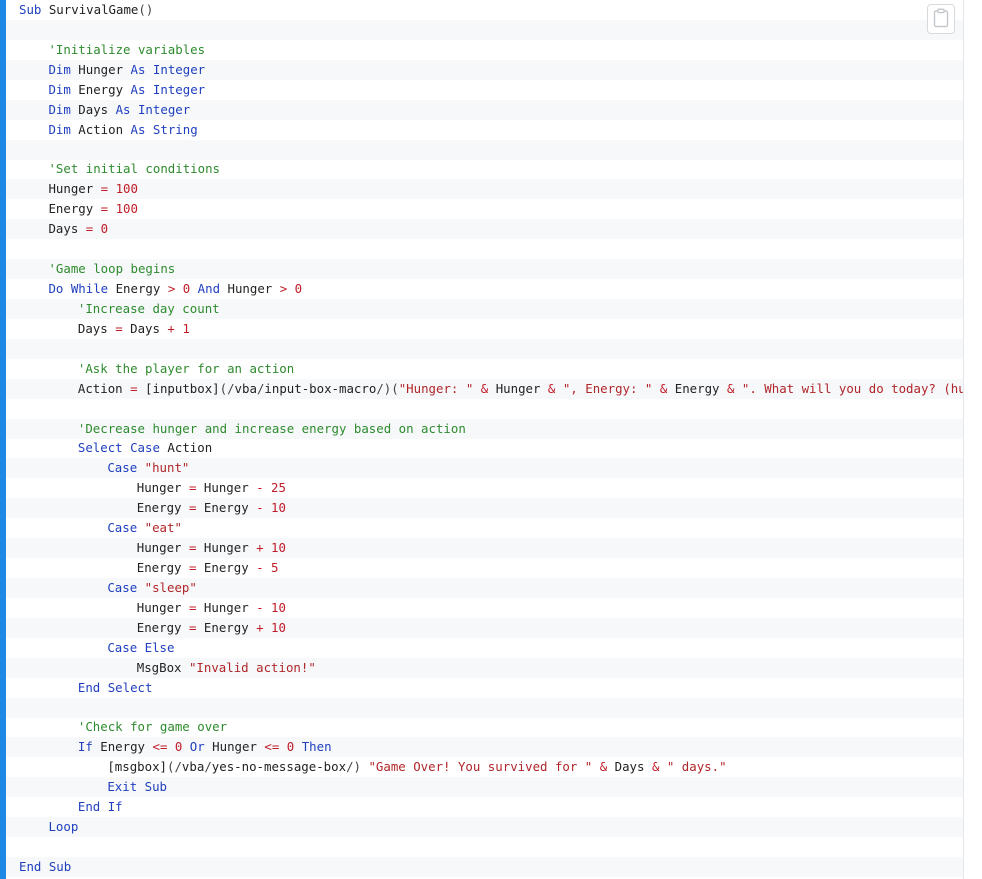 The image size is (982, 879). I want to click on code-token-id: [inputbox], so click(178, 388).